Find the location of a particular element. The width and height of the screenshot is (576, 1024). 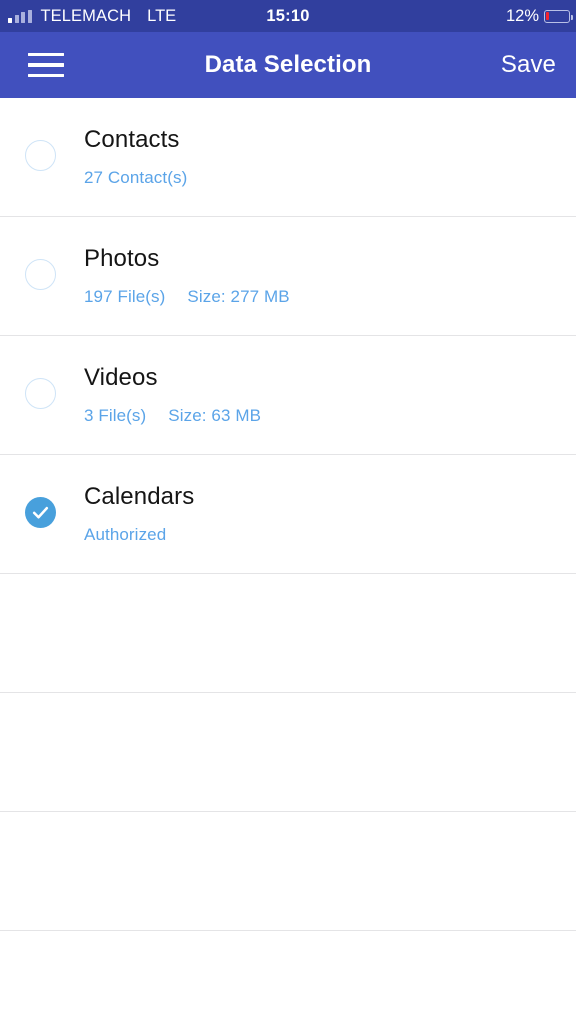

list-item: Videos 3 File(s) Size: 63 MB is located at coordinates (288, 395).